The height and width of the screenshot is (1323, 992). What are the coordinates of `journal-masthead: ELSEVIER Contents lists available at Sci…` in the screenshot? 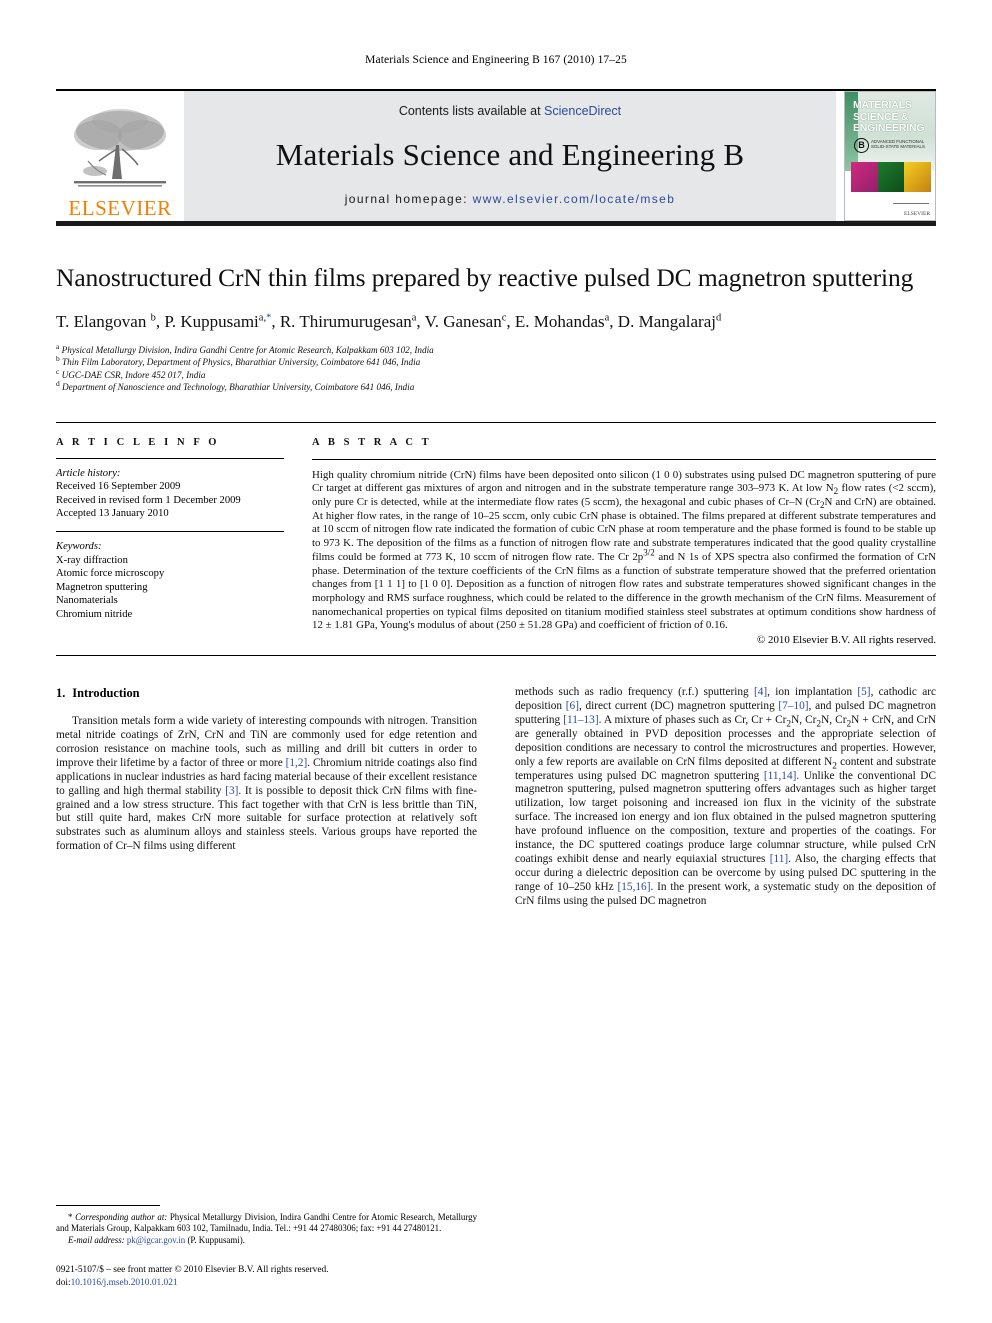 It's located at (496, 155).